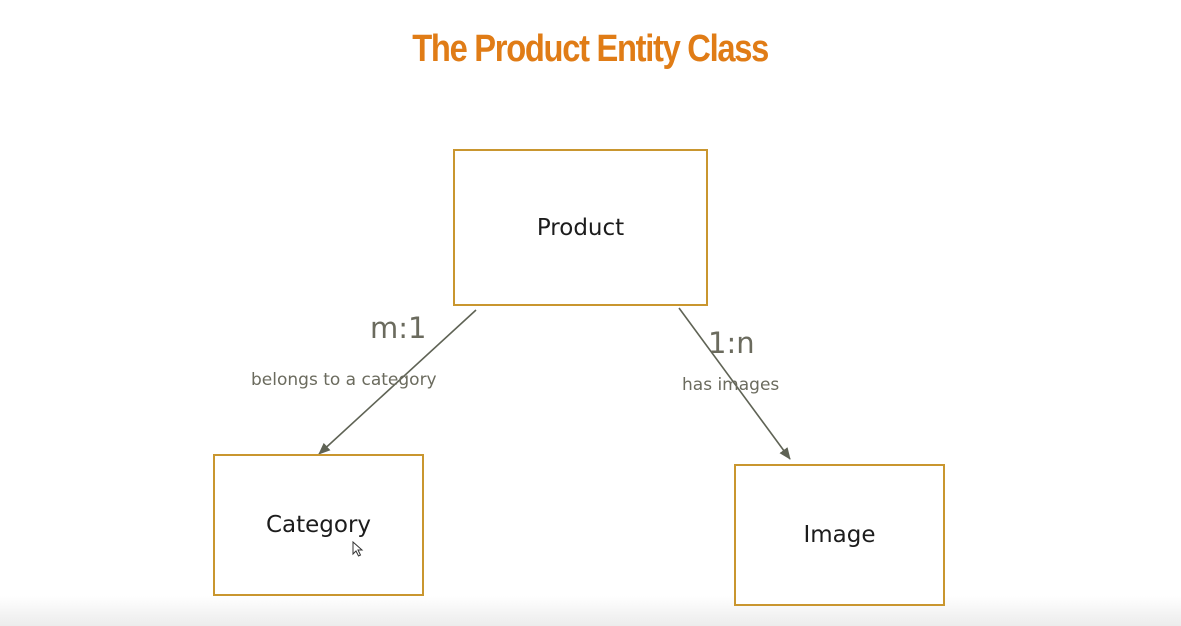  Describe the element at coordinates (358, 549) in the screenshot. I see `mouse-pointer-icon` at that location.